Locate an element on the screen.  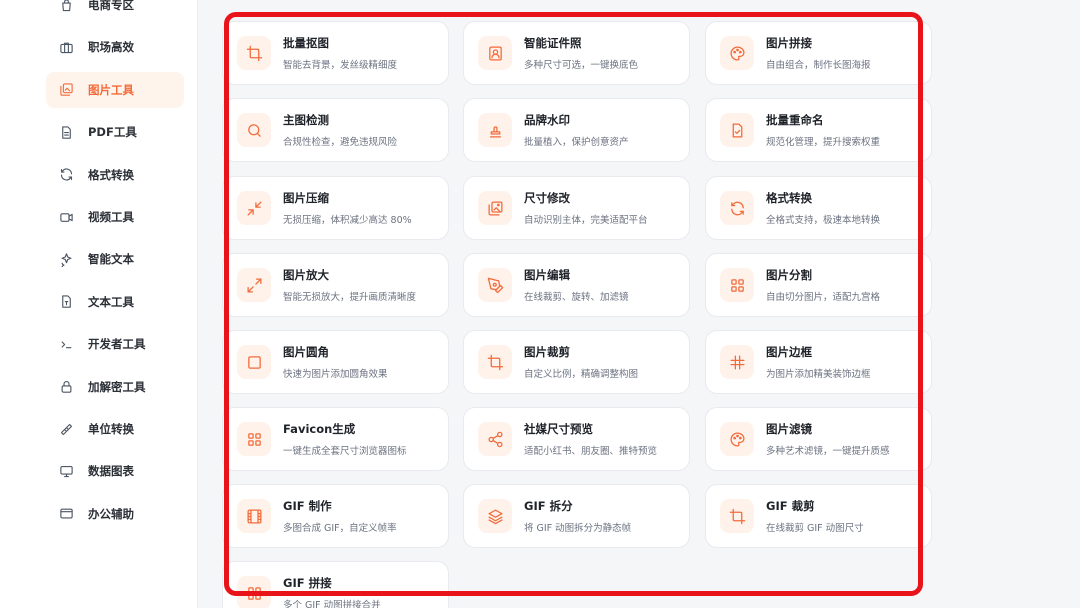
image-stack-icon is located at coordinates (66, 90).